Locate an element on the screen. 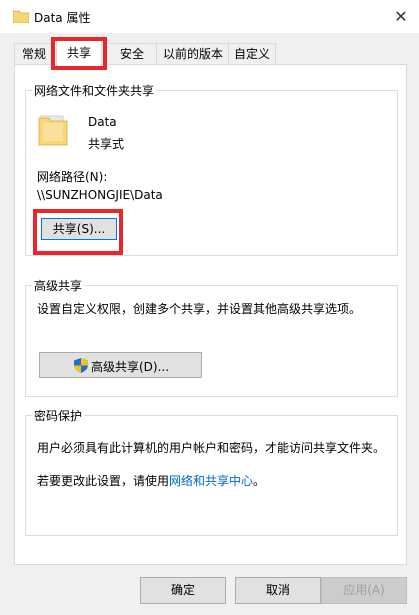 The height and width of the screenshot is (615, 419). network-path-value: \\SUNZHONGJIE\Data is located at coordinates (100, 195).